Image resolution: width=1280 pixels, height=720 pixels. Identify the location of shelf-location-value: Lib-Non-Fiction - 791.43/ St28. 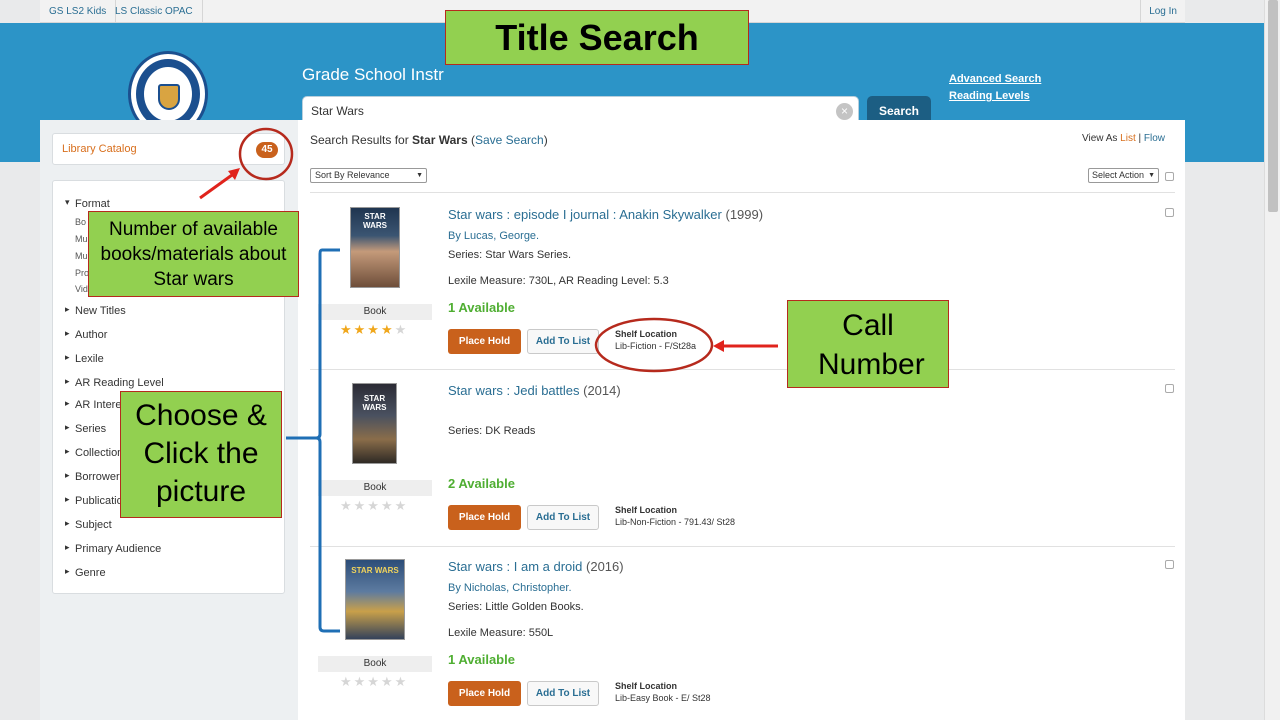
(675, 522).